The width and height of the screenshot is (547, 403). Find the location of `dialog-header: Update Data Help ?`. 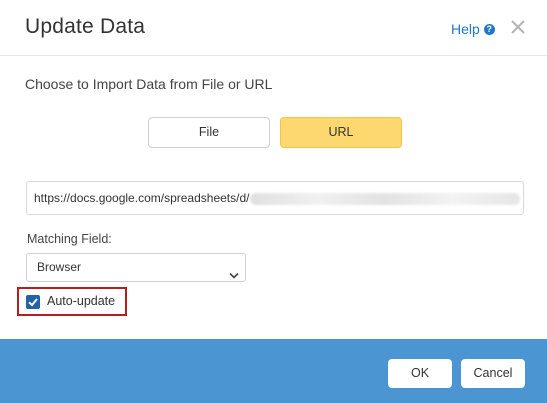

dialog-header: Update Data Help ? is located at coordinates (273, 28).